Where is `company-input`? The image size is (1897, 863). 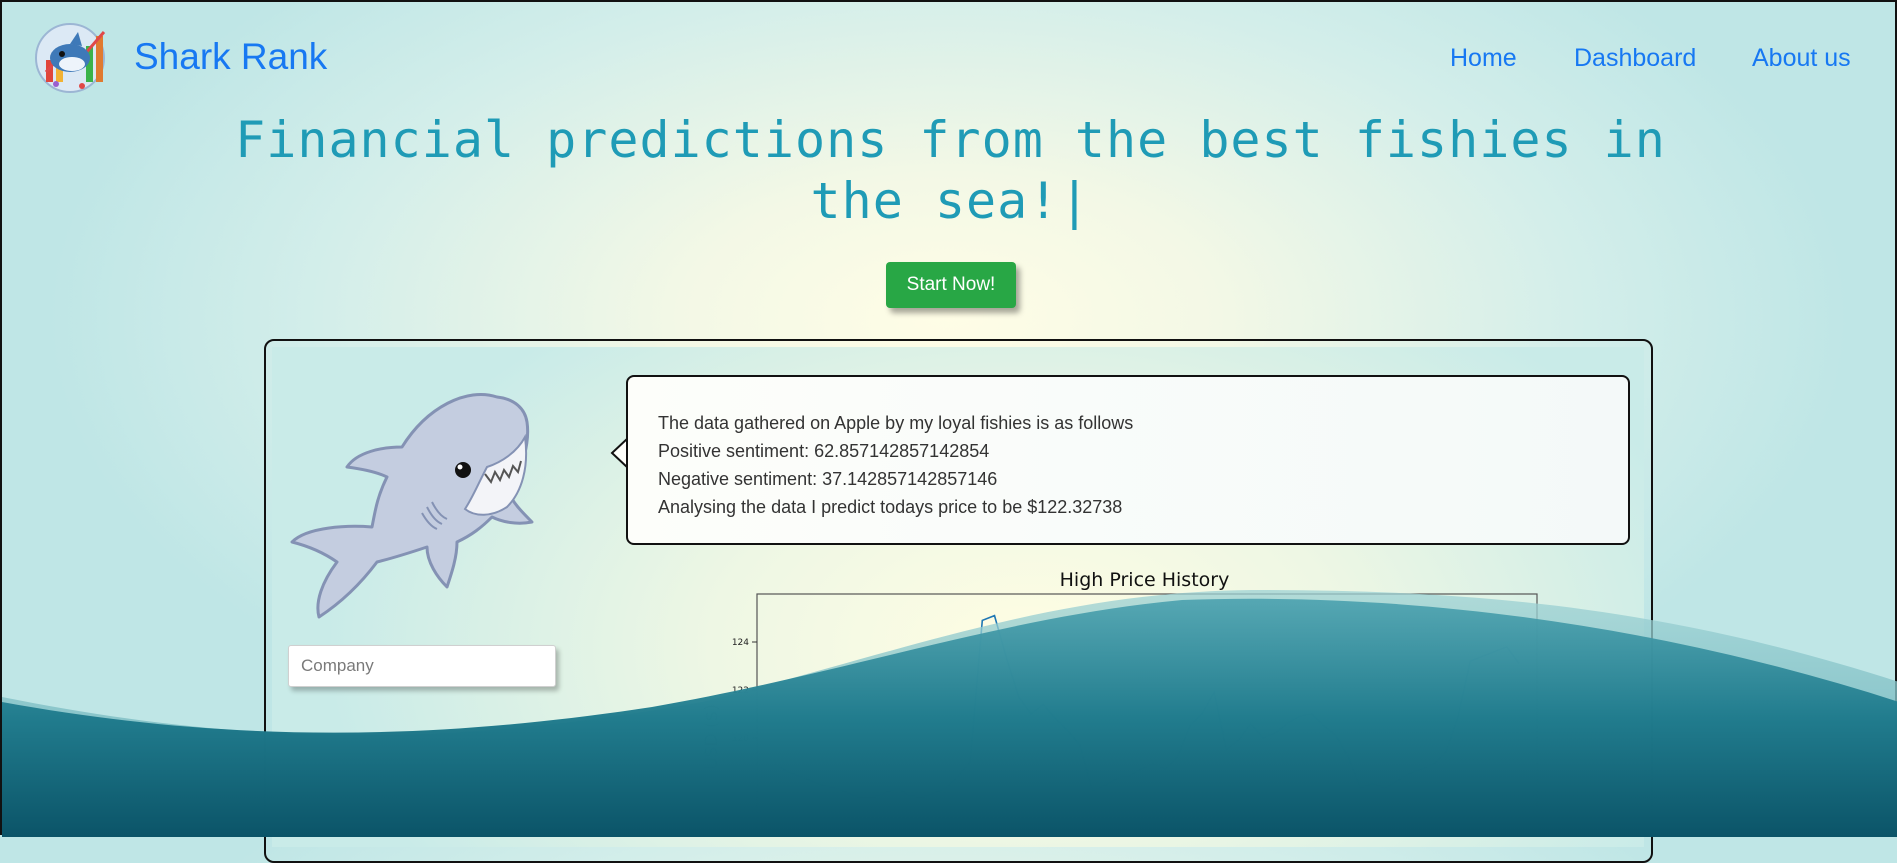
company-input is located at coordinates (422, 666).